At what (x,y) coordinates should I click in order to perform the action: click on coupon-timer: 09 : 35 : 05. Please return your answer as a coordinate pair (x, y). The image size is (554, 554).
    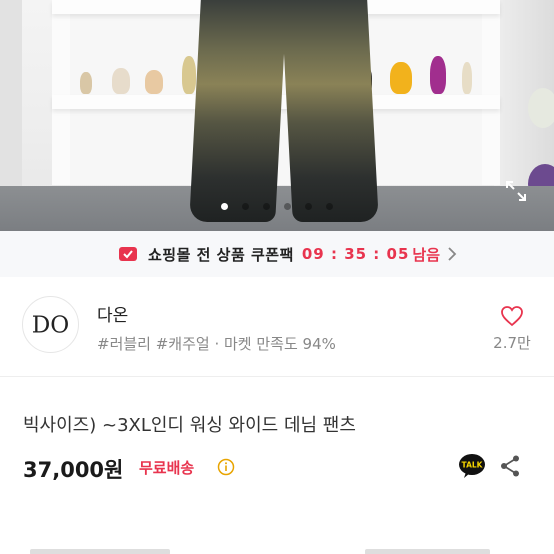
    Looking at the image, I should click on (355, 254).